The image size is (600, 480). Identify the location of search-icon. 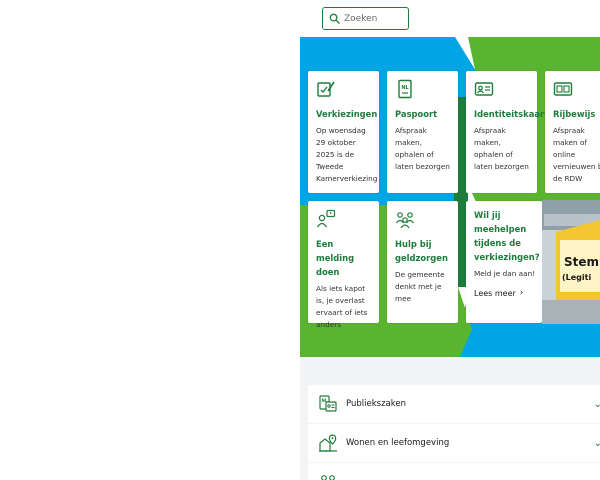
(334, 18).